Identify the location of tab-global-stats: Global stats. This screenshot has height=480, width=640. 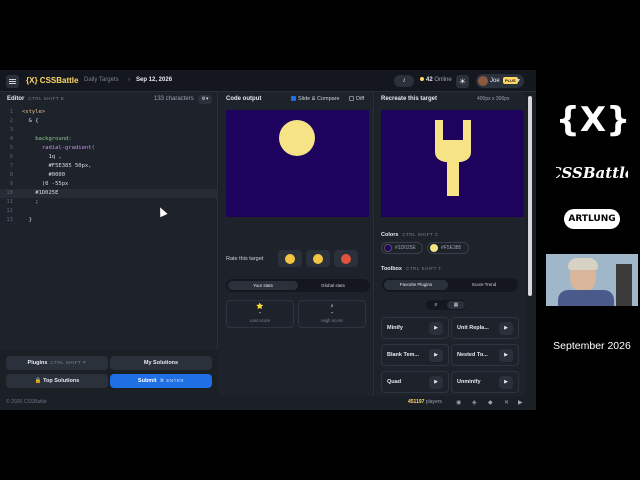
(333, 285).